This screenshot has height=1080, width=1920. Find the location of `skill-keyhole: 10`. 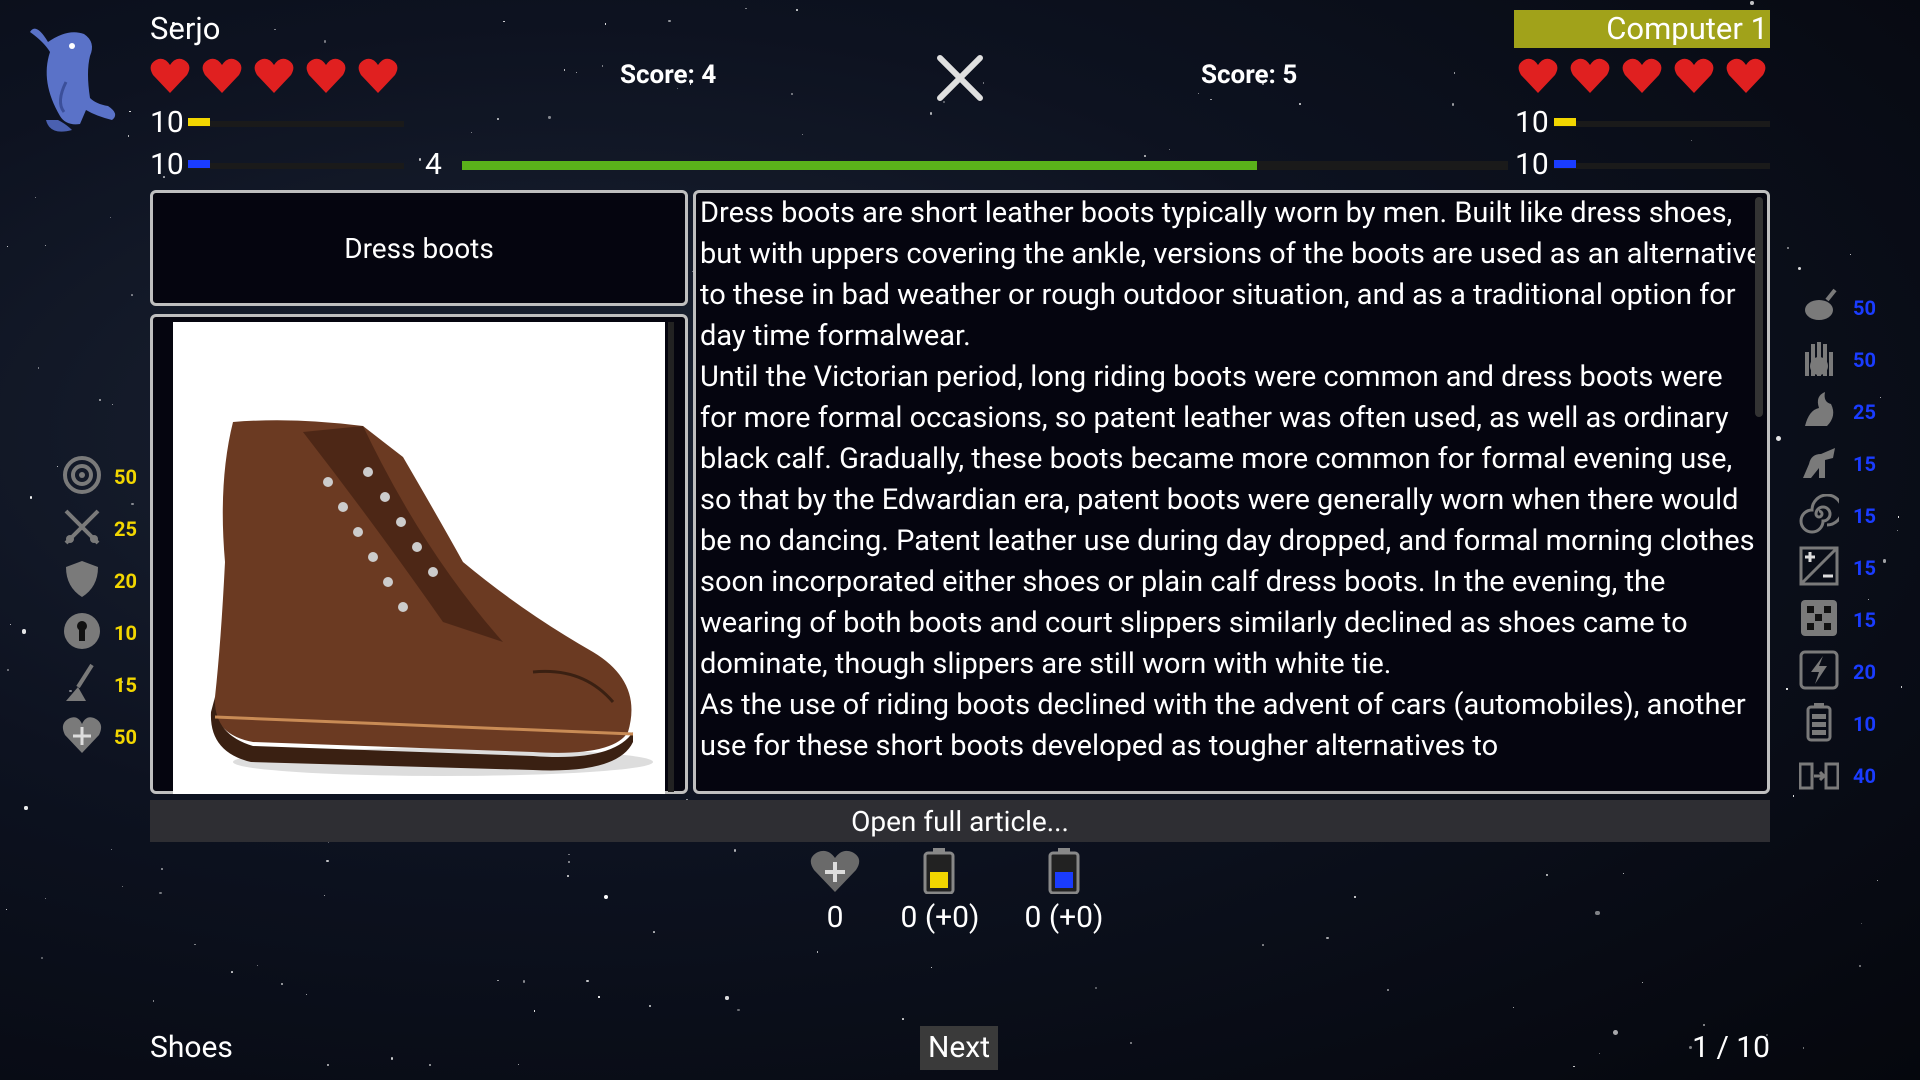

skill-keyhole: 10 is located at coordinates (99, 633).